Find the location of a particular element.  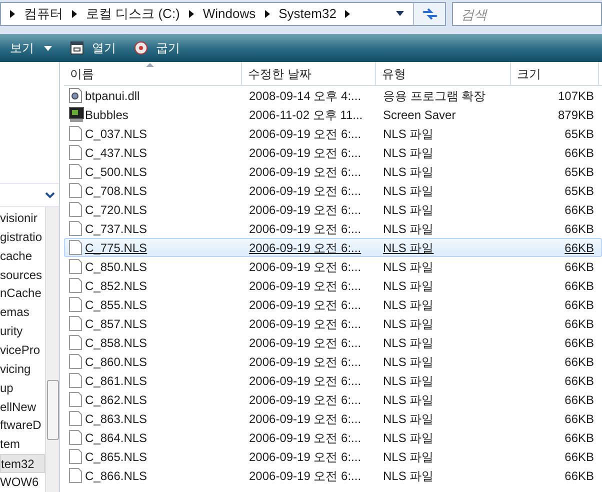

file-row: C_864.NLS 2006-09-19 오전 6:... NLS 파일 66KB is located at coordinates (333, 437).